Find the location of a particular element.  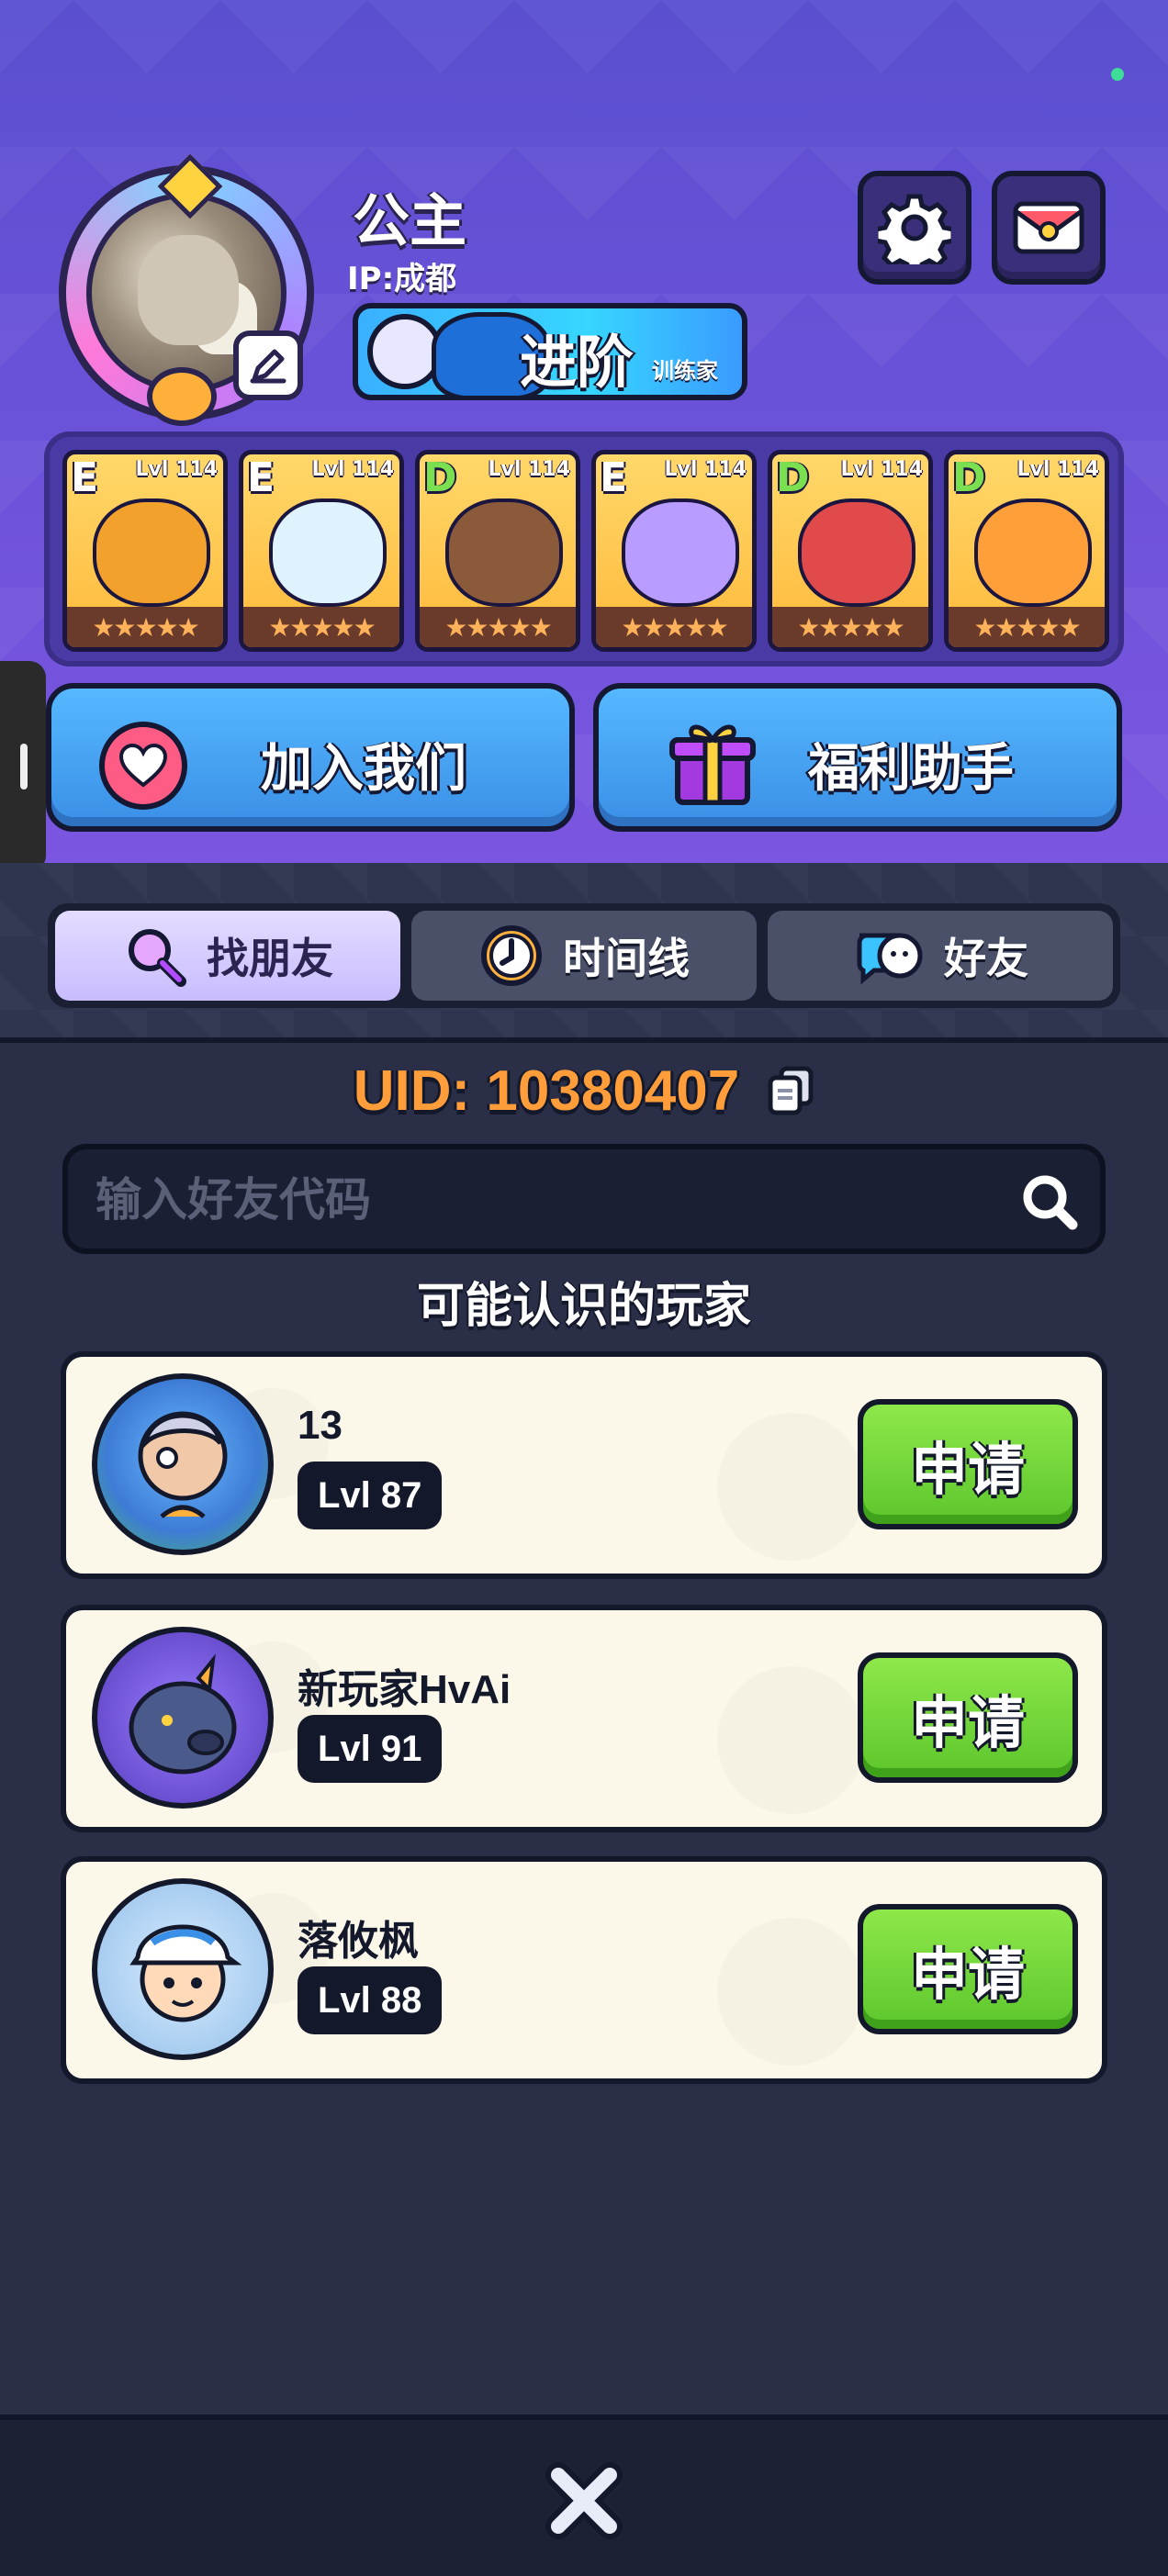

player-level-badge: Lvl 87 is located at coordinates (370, 1495).